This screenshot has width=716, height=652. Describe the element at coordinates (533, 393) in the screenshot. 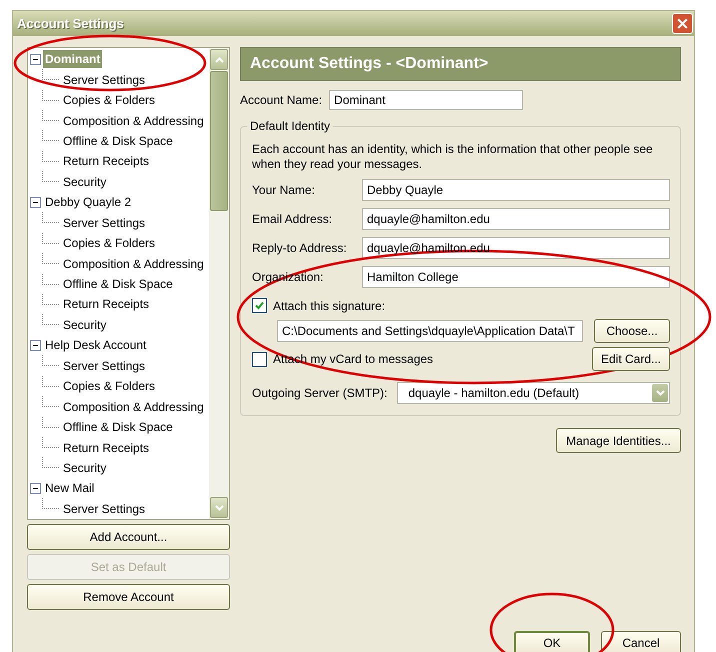

I see `smtp-dropdown: dquayle - hamilton.edu (Default)` at that location.